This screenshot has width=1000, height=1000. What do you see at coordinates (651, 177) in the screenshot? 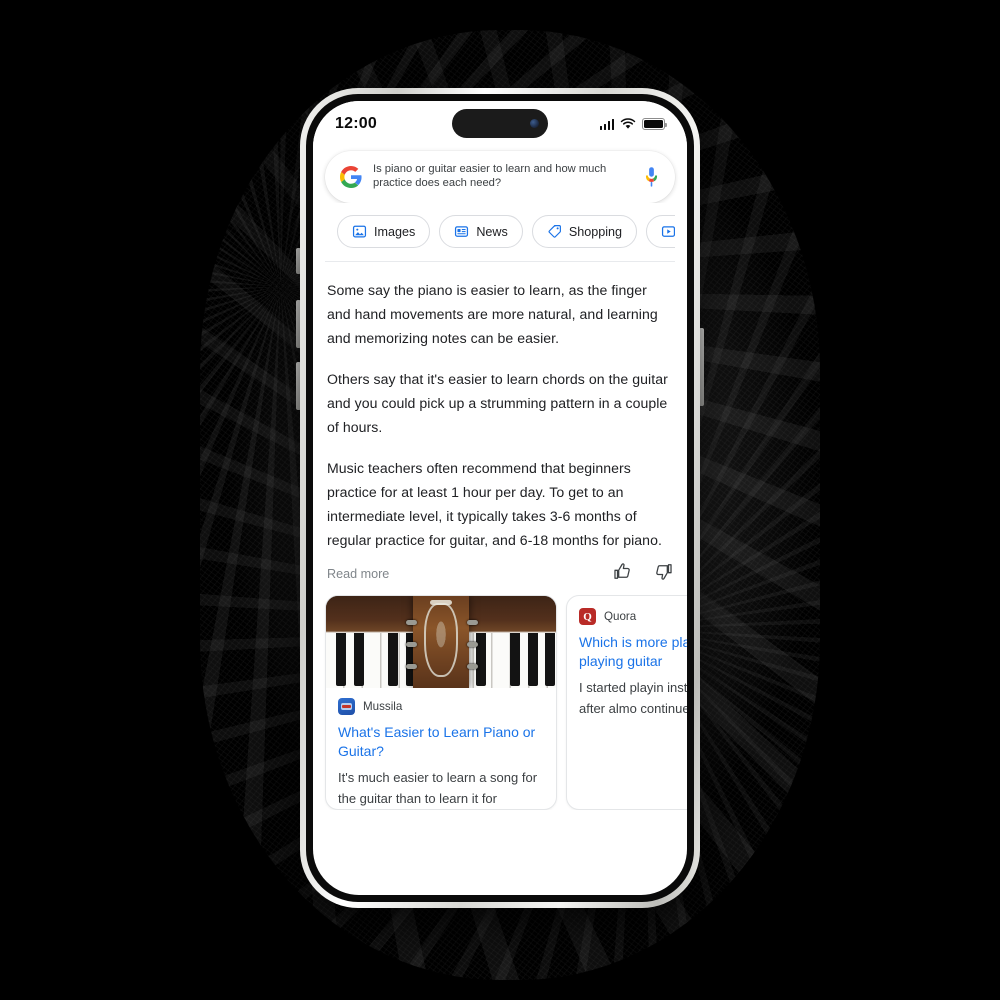
I see `microphone-icon` at bounding box center [651, 177].